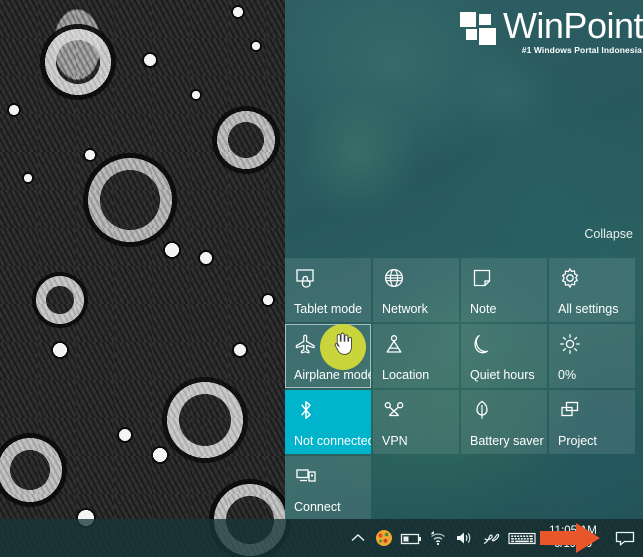 The image size is (643, 557). What do you see at coordinates (406, 375) in the screenshot?
I see `quick-action-label: Location` at bounding box center [406, 375].